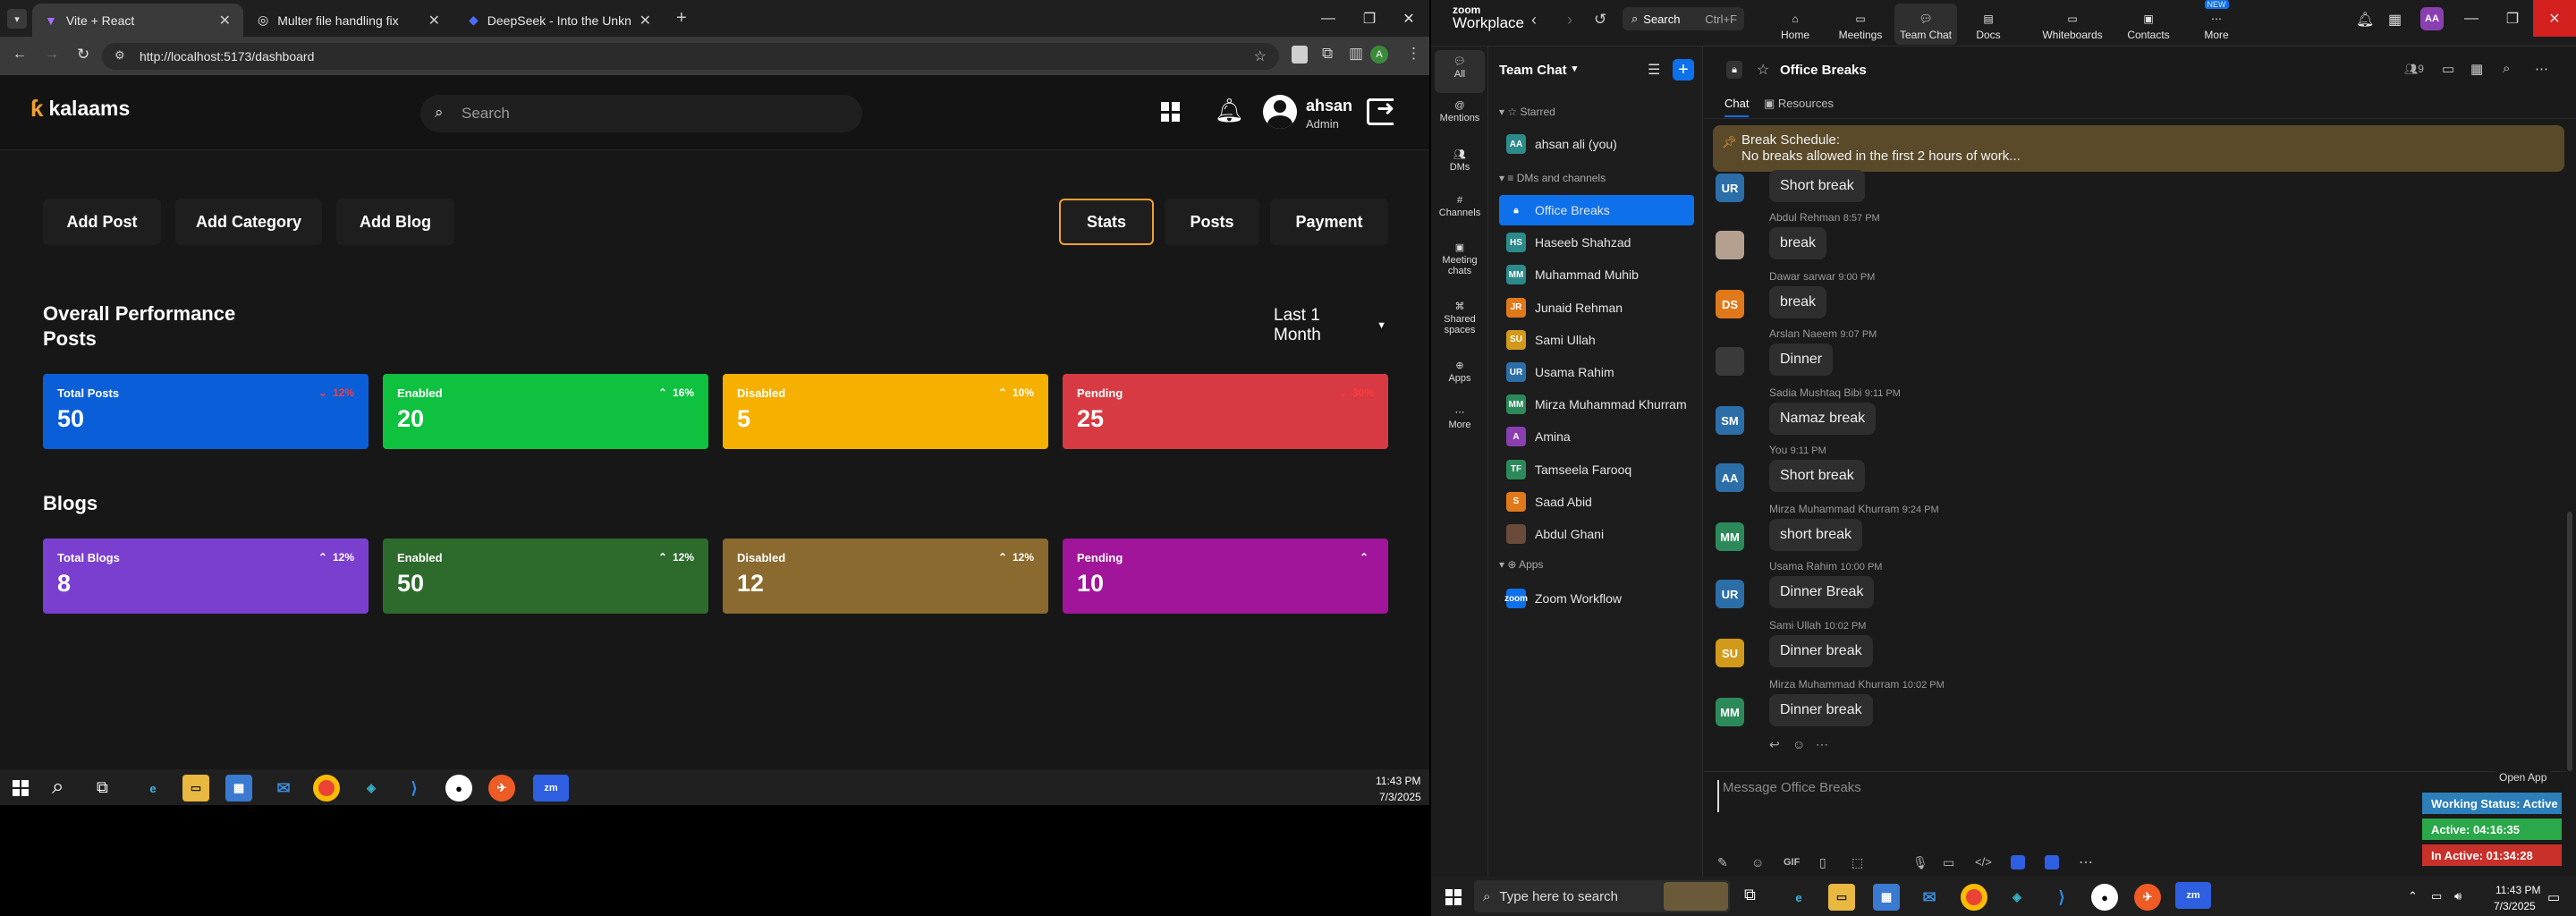 This screenshot has height=916, width=2576. Describe the element at coordinates (1356, 54) in the screenshot. I see `sidebar-icon: ▥` at that location.